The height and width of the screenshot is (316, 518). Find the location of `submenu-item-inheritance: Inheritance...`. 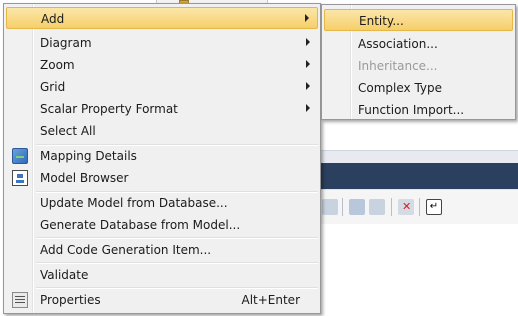

submenu-item-inheritance: Inheritance... is located at coordinates (418, 66).